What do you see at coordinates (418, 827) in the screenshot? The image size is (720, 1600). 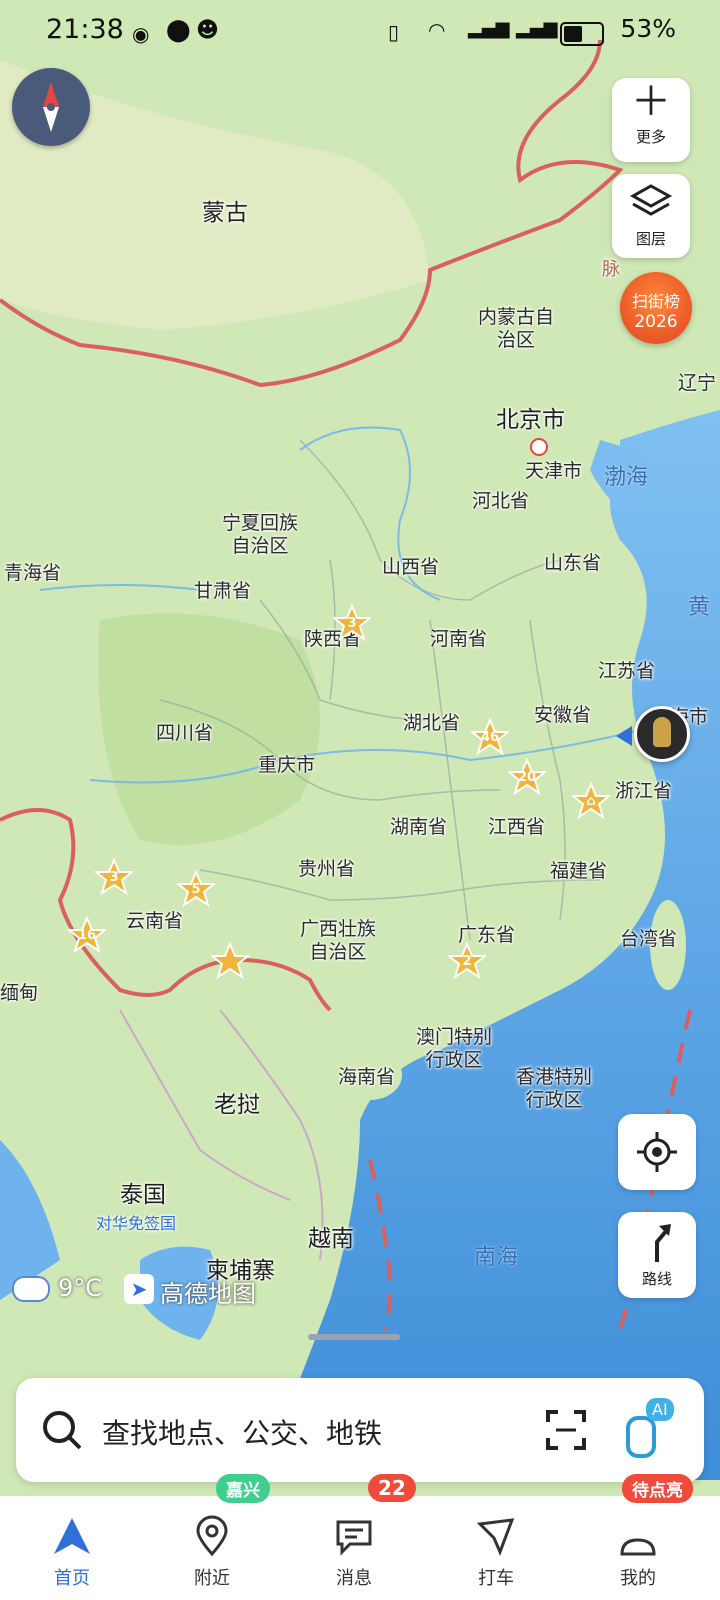 I see `label-hunan: 湖南省` at bounding box center [418, 827].